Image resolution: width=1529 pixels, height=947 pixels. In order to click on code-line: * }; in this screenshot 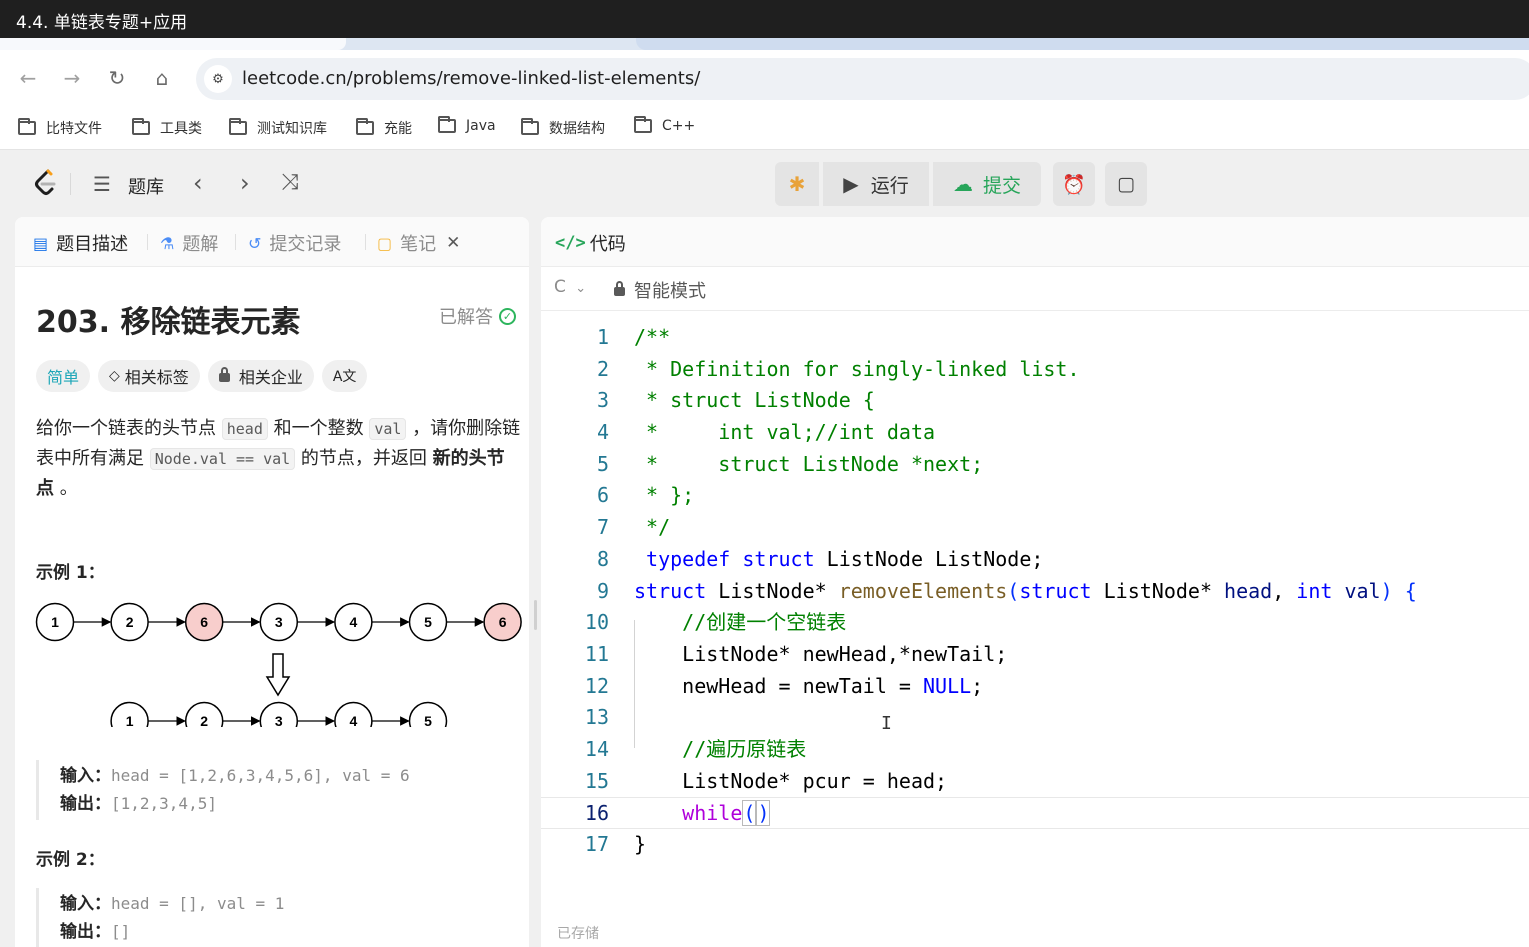, I will do `click(664, 496)`.